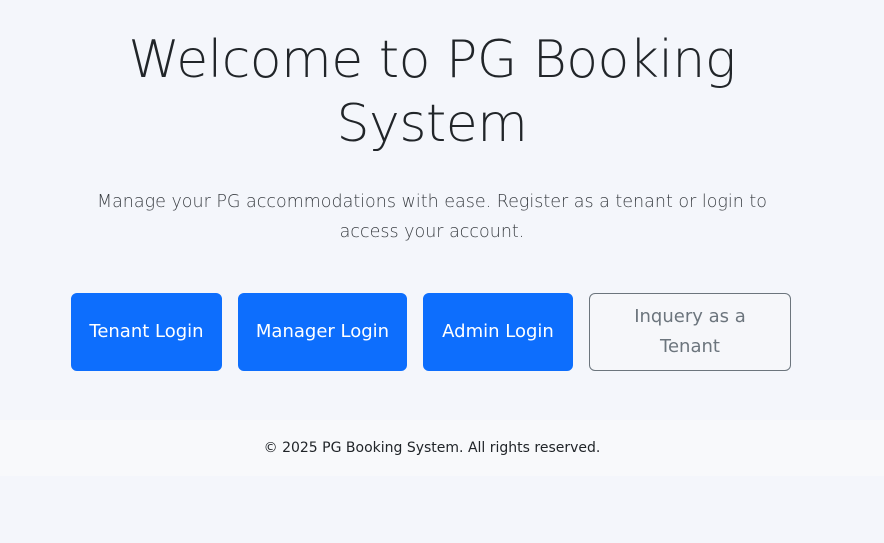 The height and width of the screenshot is (543, 884). I want to click on tenant-login-button: Tenant Login, so click(146, 332).